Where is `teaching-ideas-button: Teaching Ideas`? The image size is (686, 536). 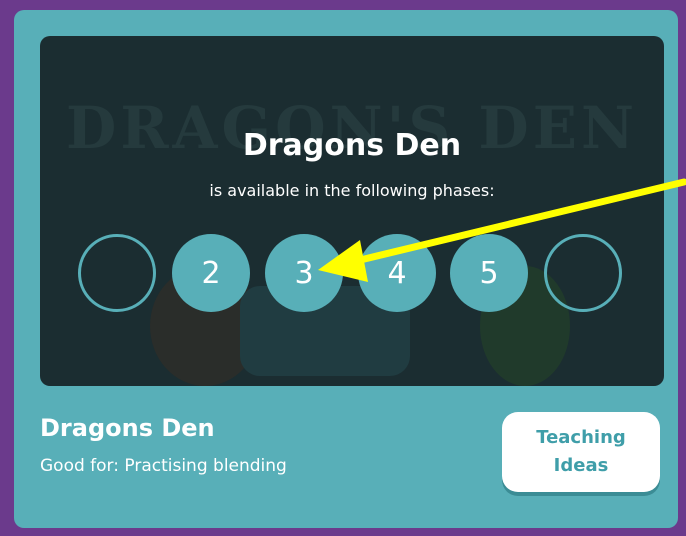
teaching-ideas-button: Teaching Ideas is located at coordinates (581, 452).